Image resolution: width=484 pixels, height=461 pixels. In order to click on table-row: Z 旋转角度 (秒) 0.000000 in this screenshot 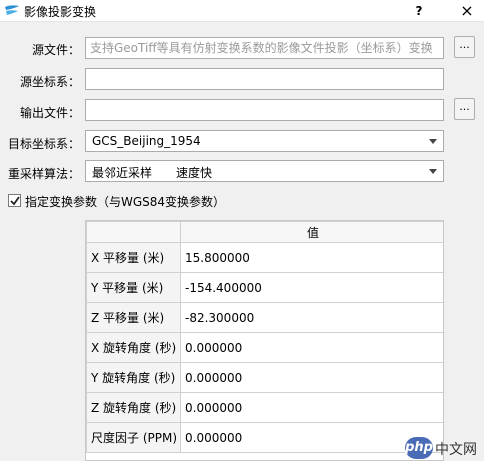, I will do `click(264, 407)`.